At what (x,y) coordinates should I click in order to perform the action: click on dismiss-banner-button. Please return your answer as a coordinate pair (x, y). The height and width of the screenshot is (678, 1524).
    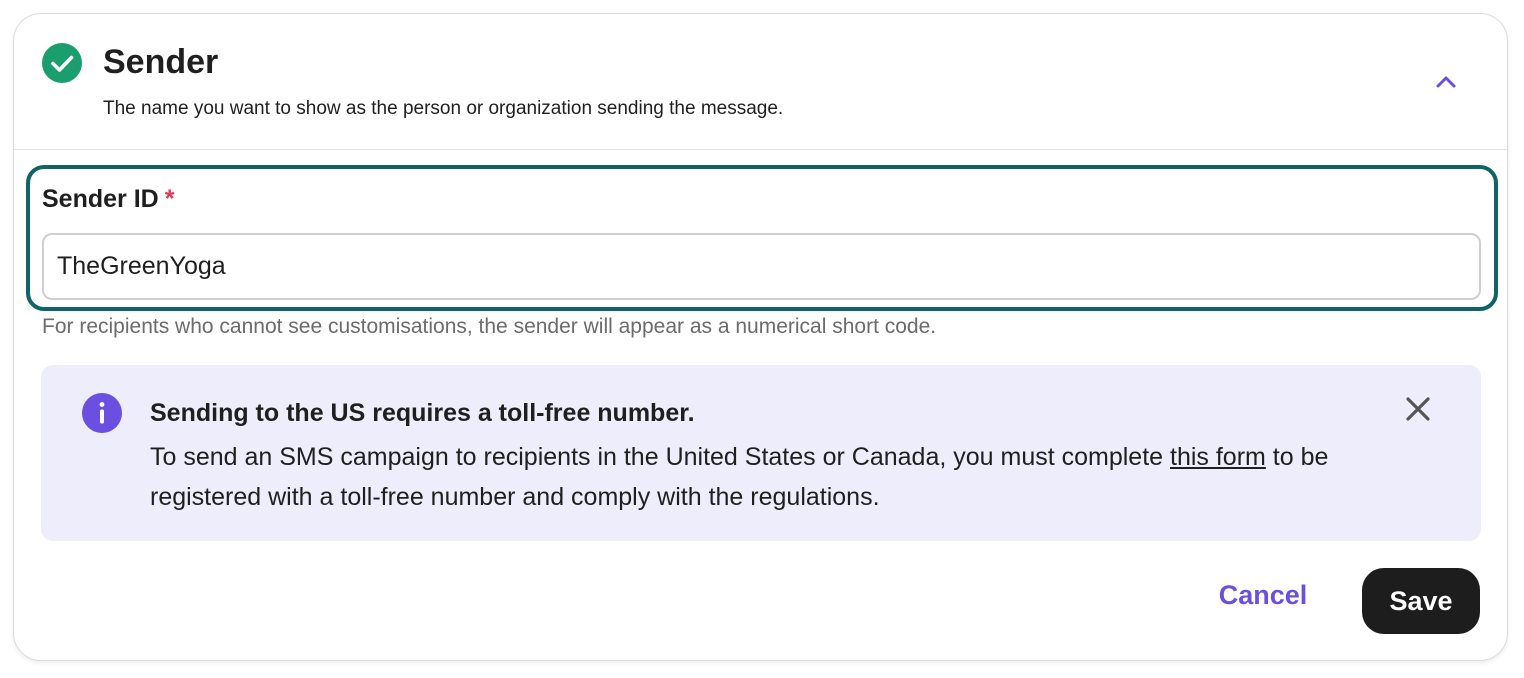
    Looking at the image, I should click on (1418, 411).